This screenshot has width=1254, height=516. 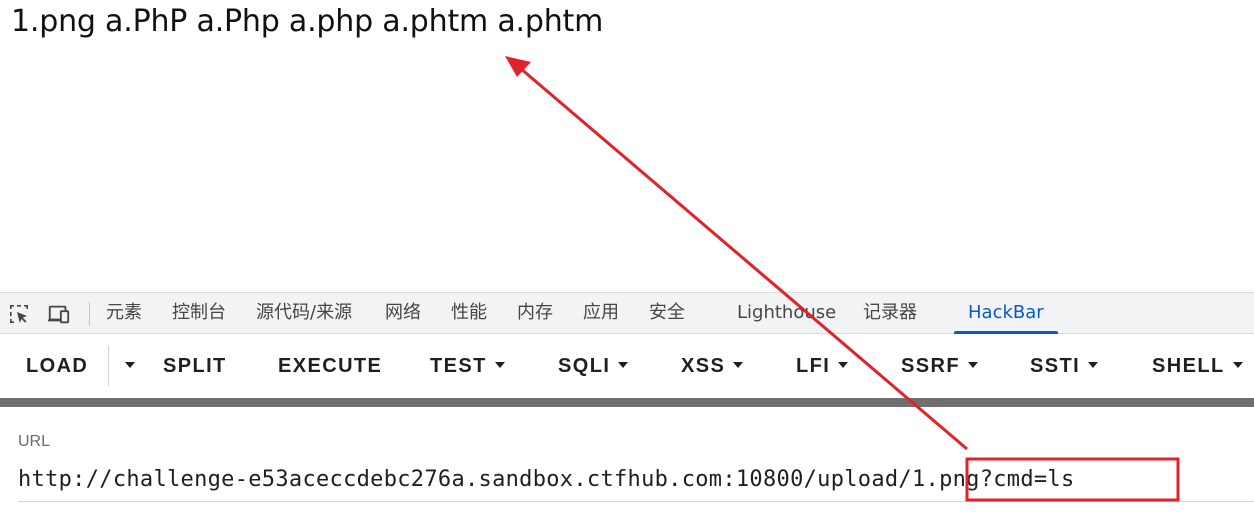 What do you see at coordinates (89, 314) in the screenshot?
I see `toolbar-divider` at bounding box center [89, 314].